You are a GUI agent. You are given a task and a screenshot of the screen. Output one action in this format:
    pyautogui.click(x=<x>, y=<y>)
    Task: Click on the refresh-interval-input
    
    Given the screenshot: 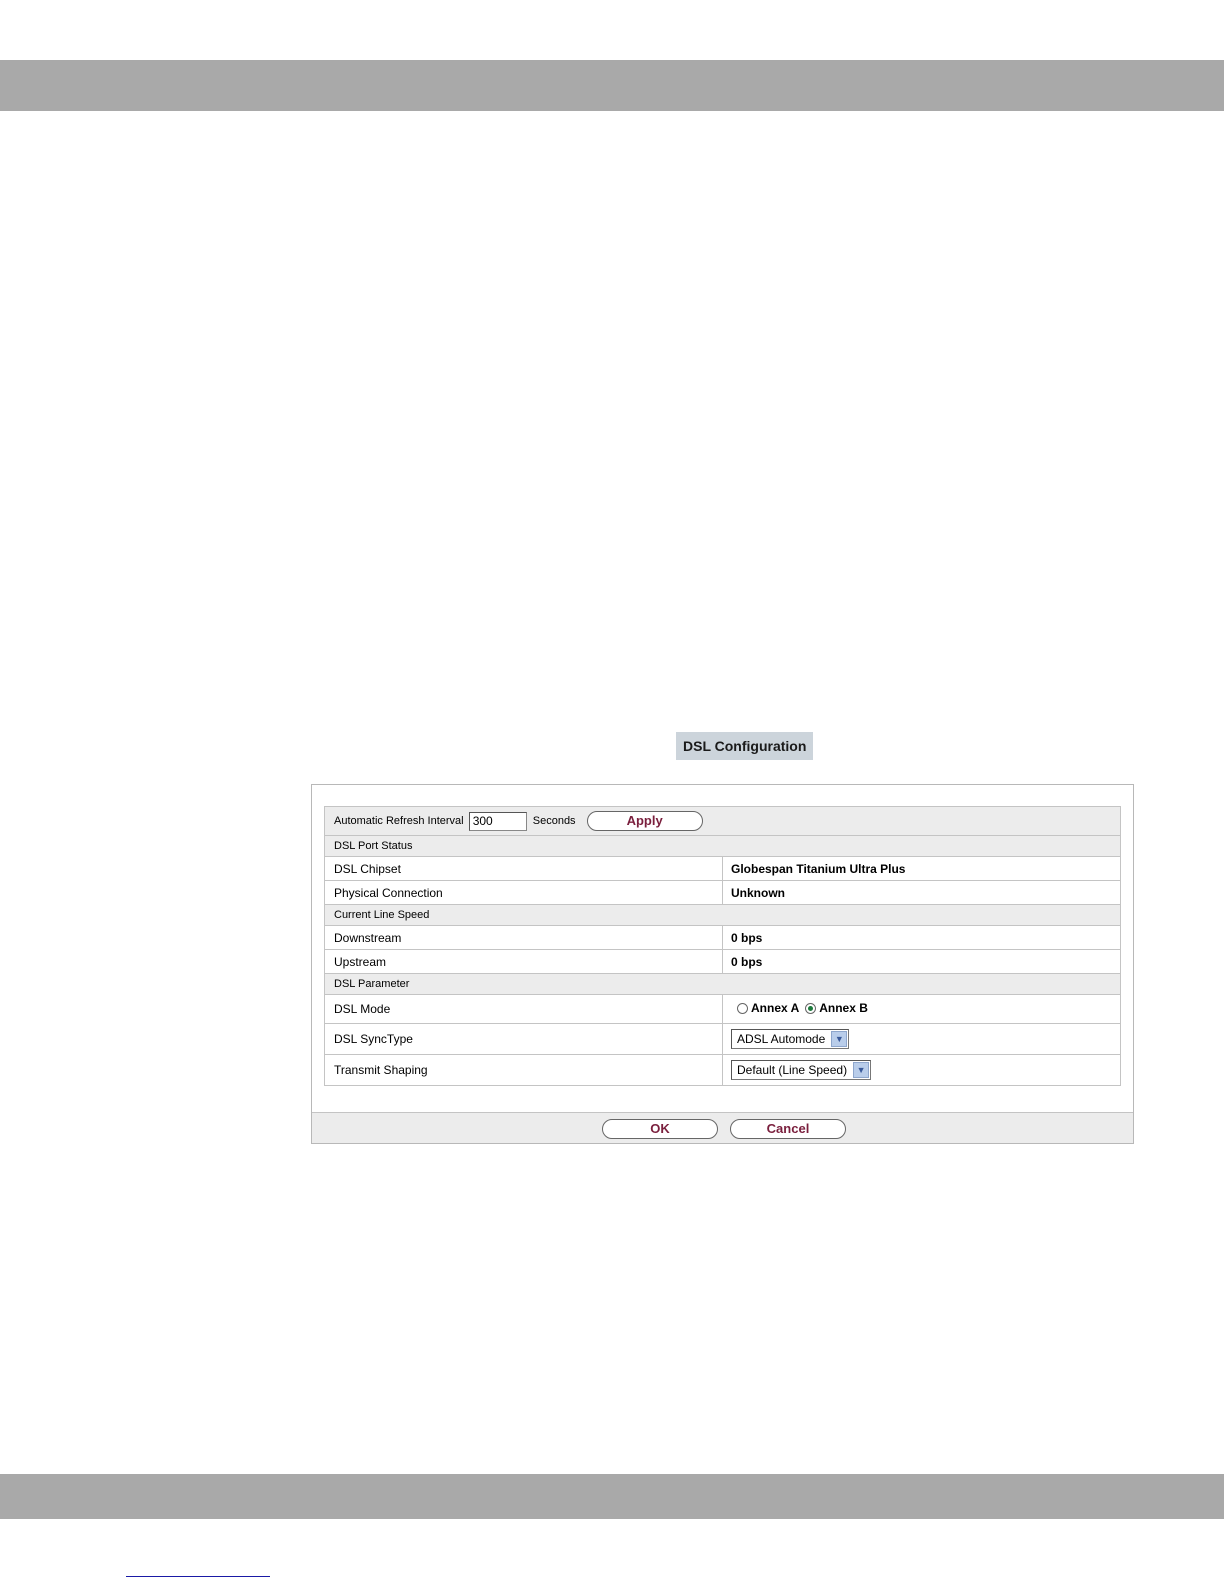 What is the action you would take?
    pyautogui.click(x=497, y=821)
    